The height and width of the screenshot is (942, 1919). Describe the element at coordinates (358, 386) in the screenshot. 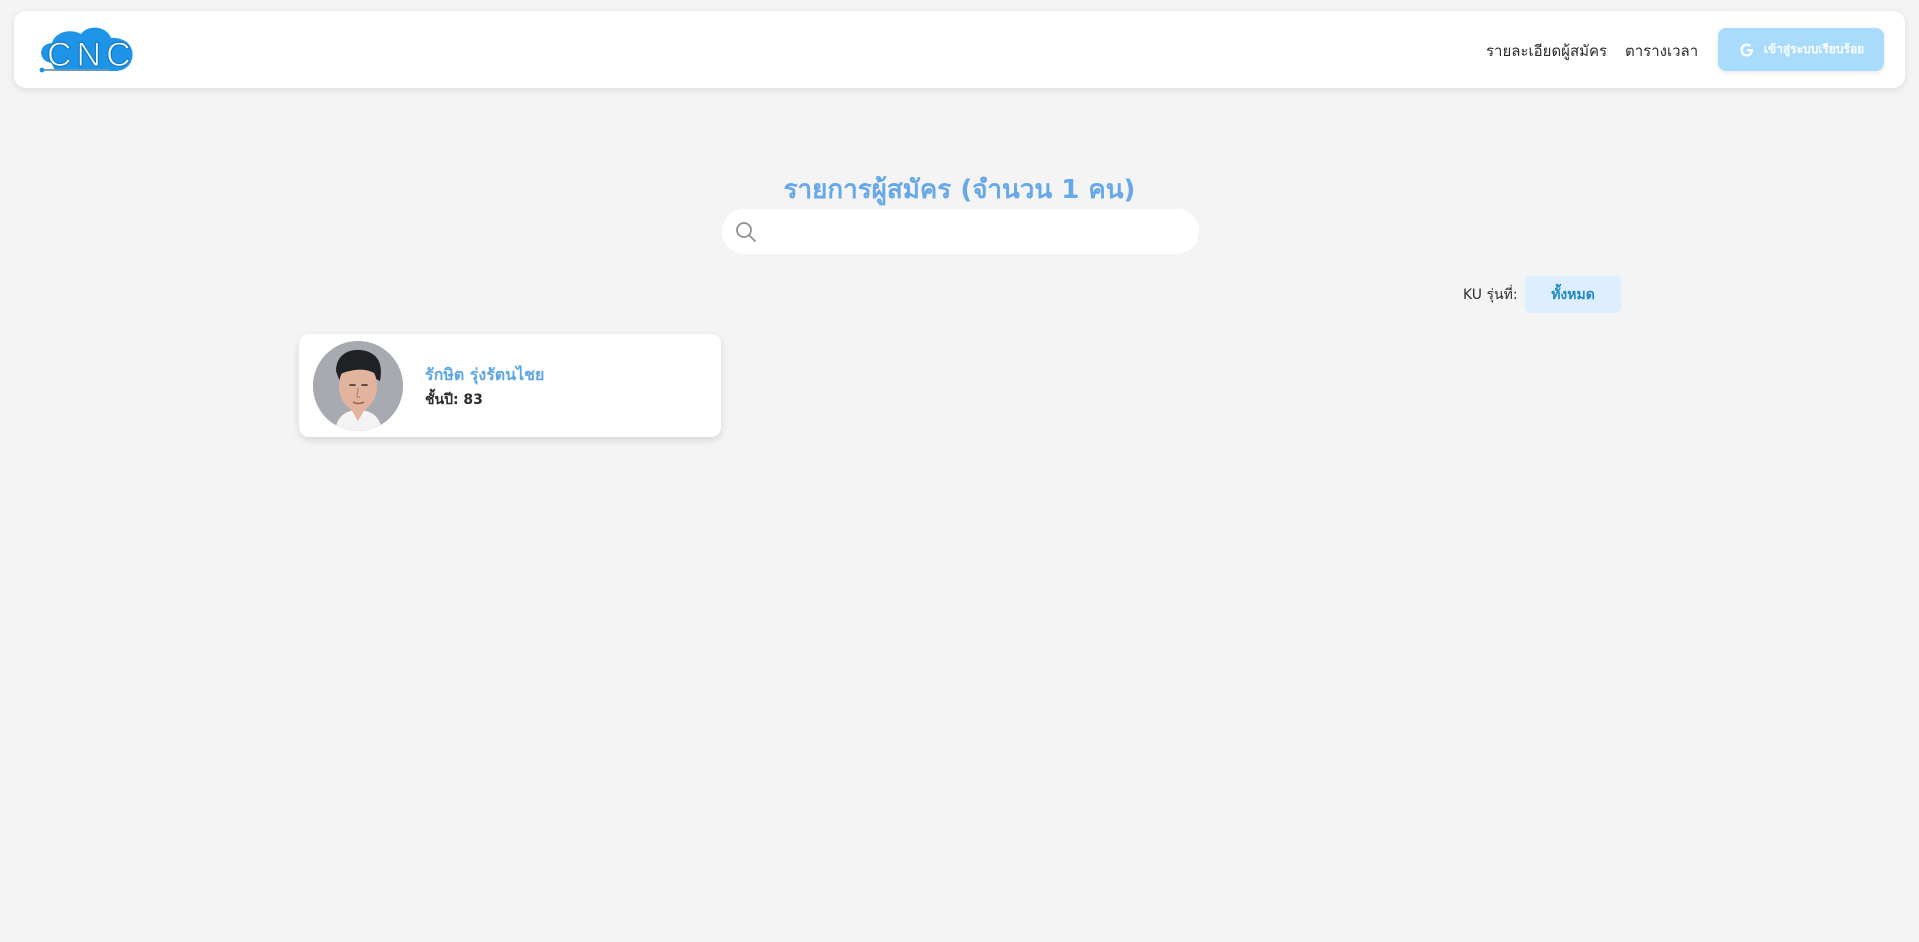

I see `avatar` at that location.